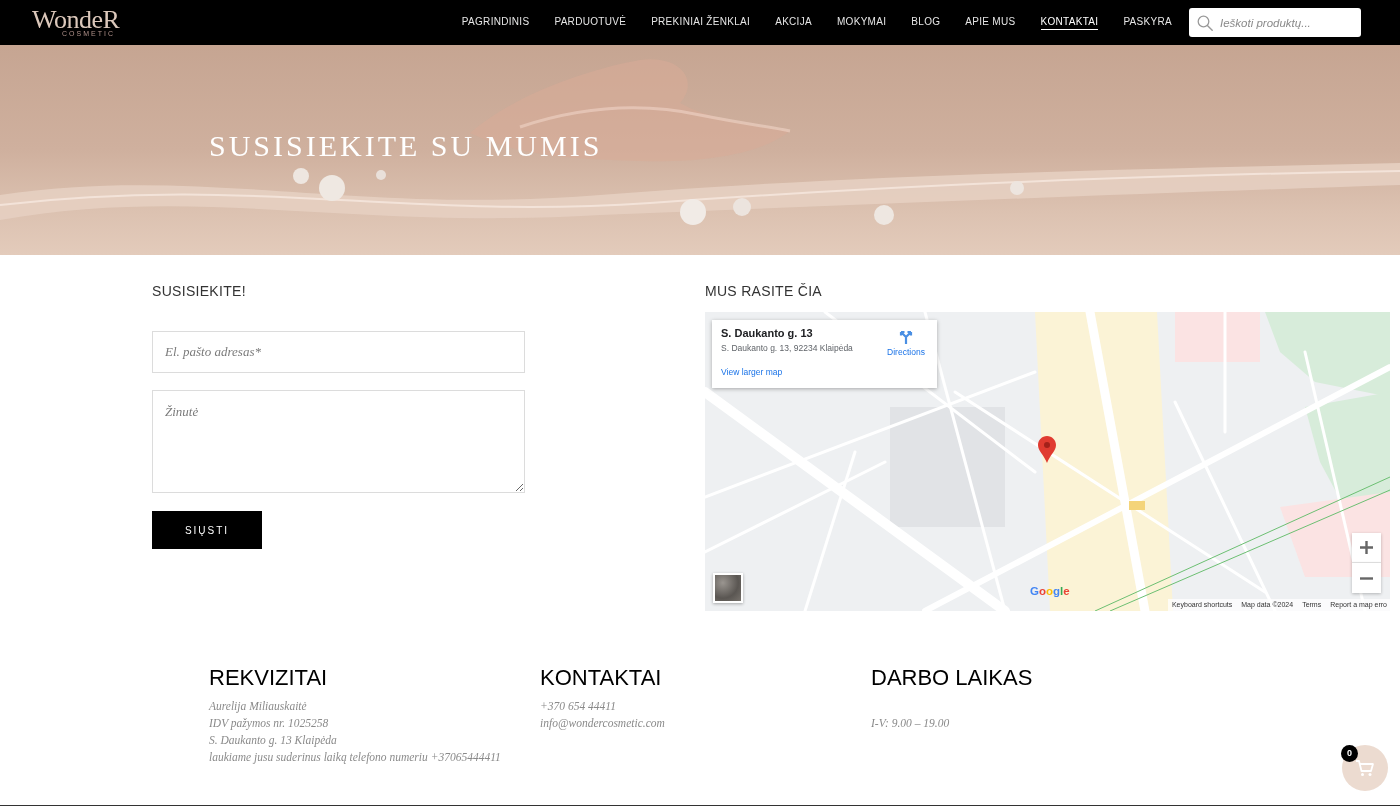 This screenshot has width=1400, height=806. What do you see at coordinates (1147, 22) in the screenshot?
I see `nav-link: PASKYRA` at bounding box center [1147, 22].